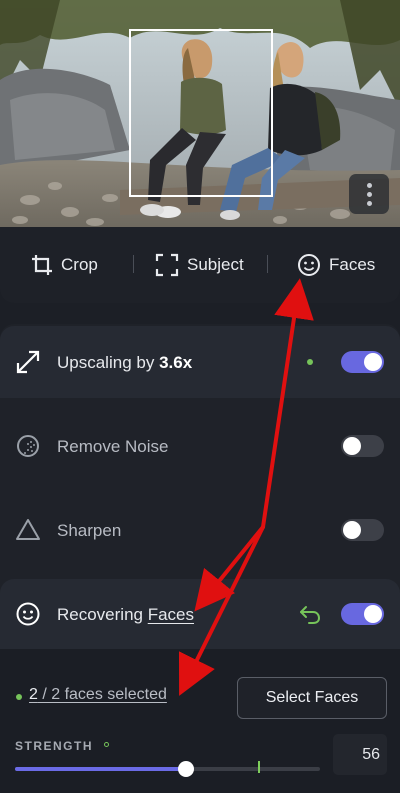  I want to click on more-options-button, so click(369, 194).